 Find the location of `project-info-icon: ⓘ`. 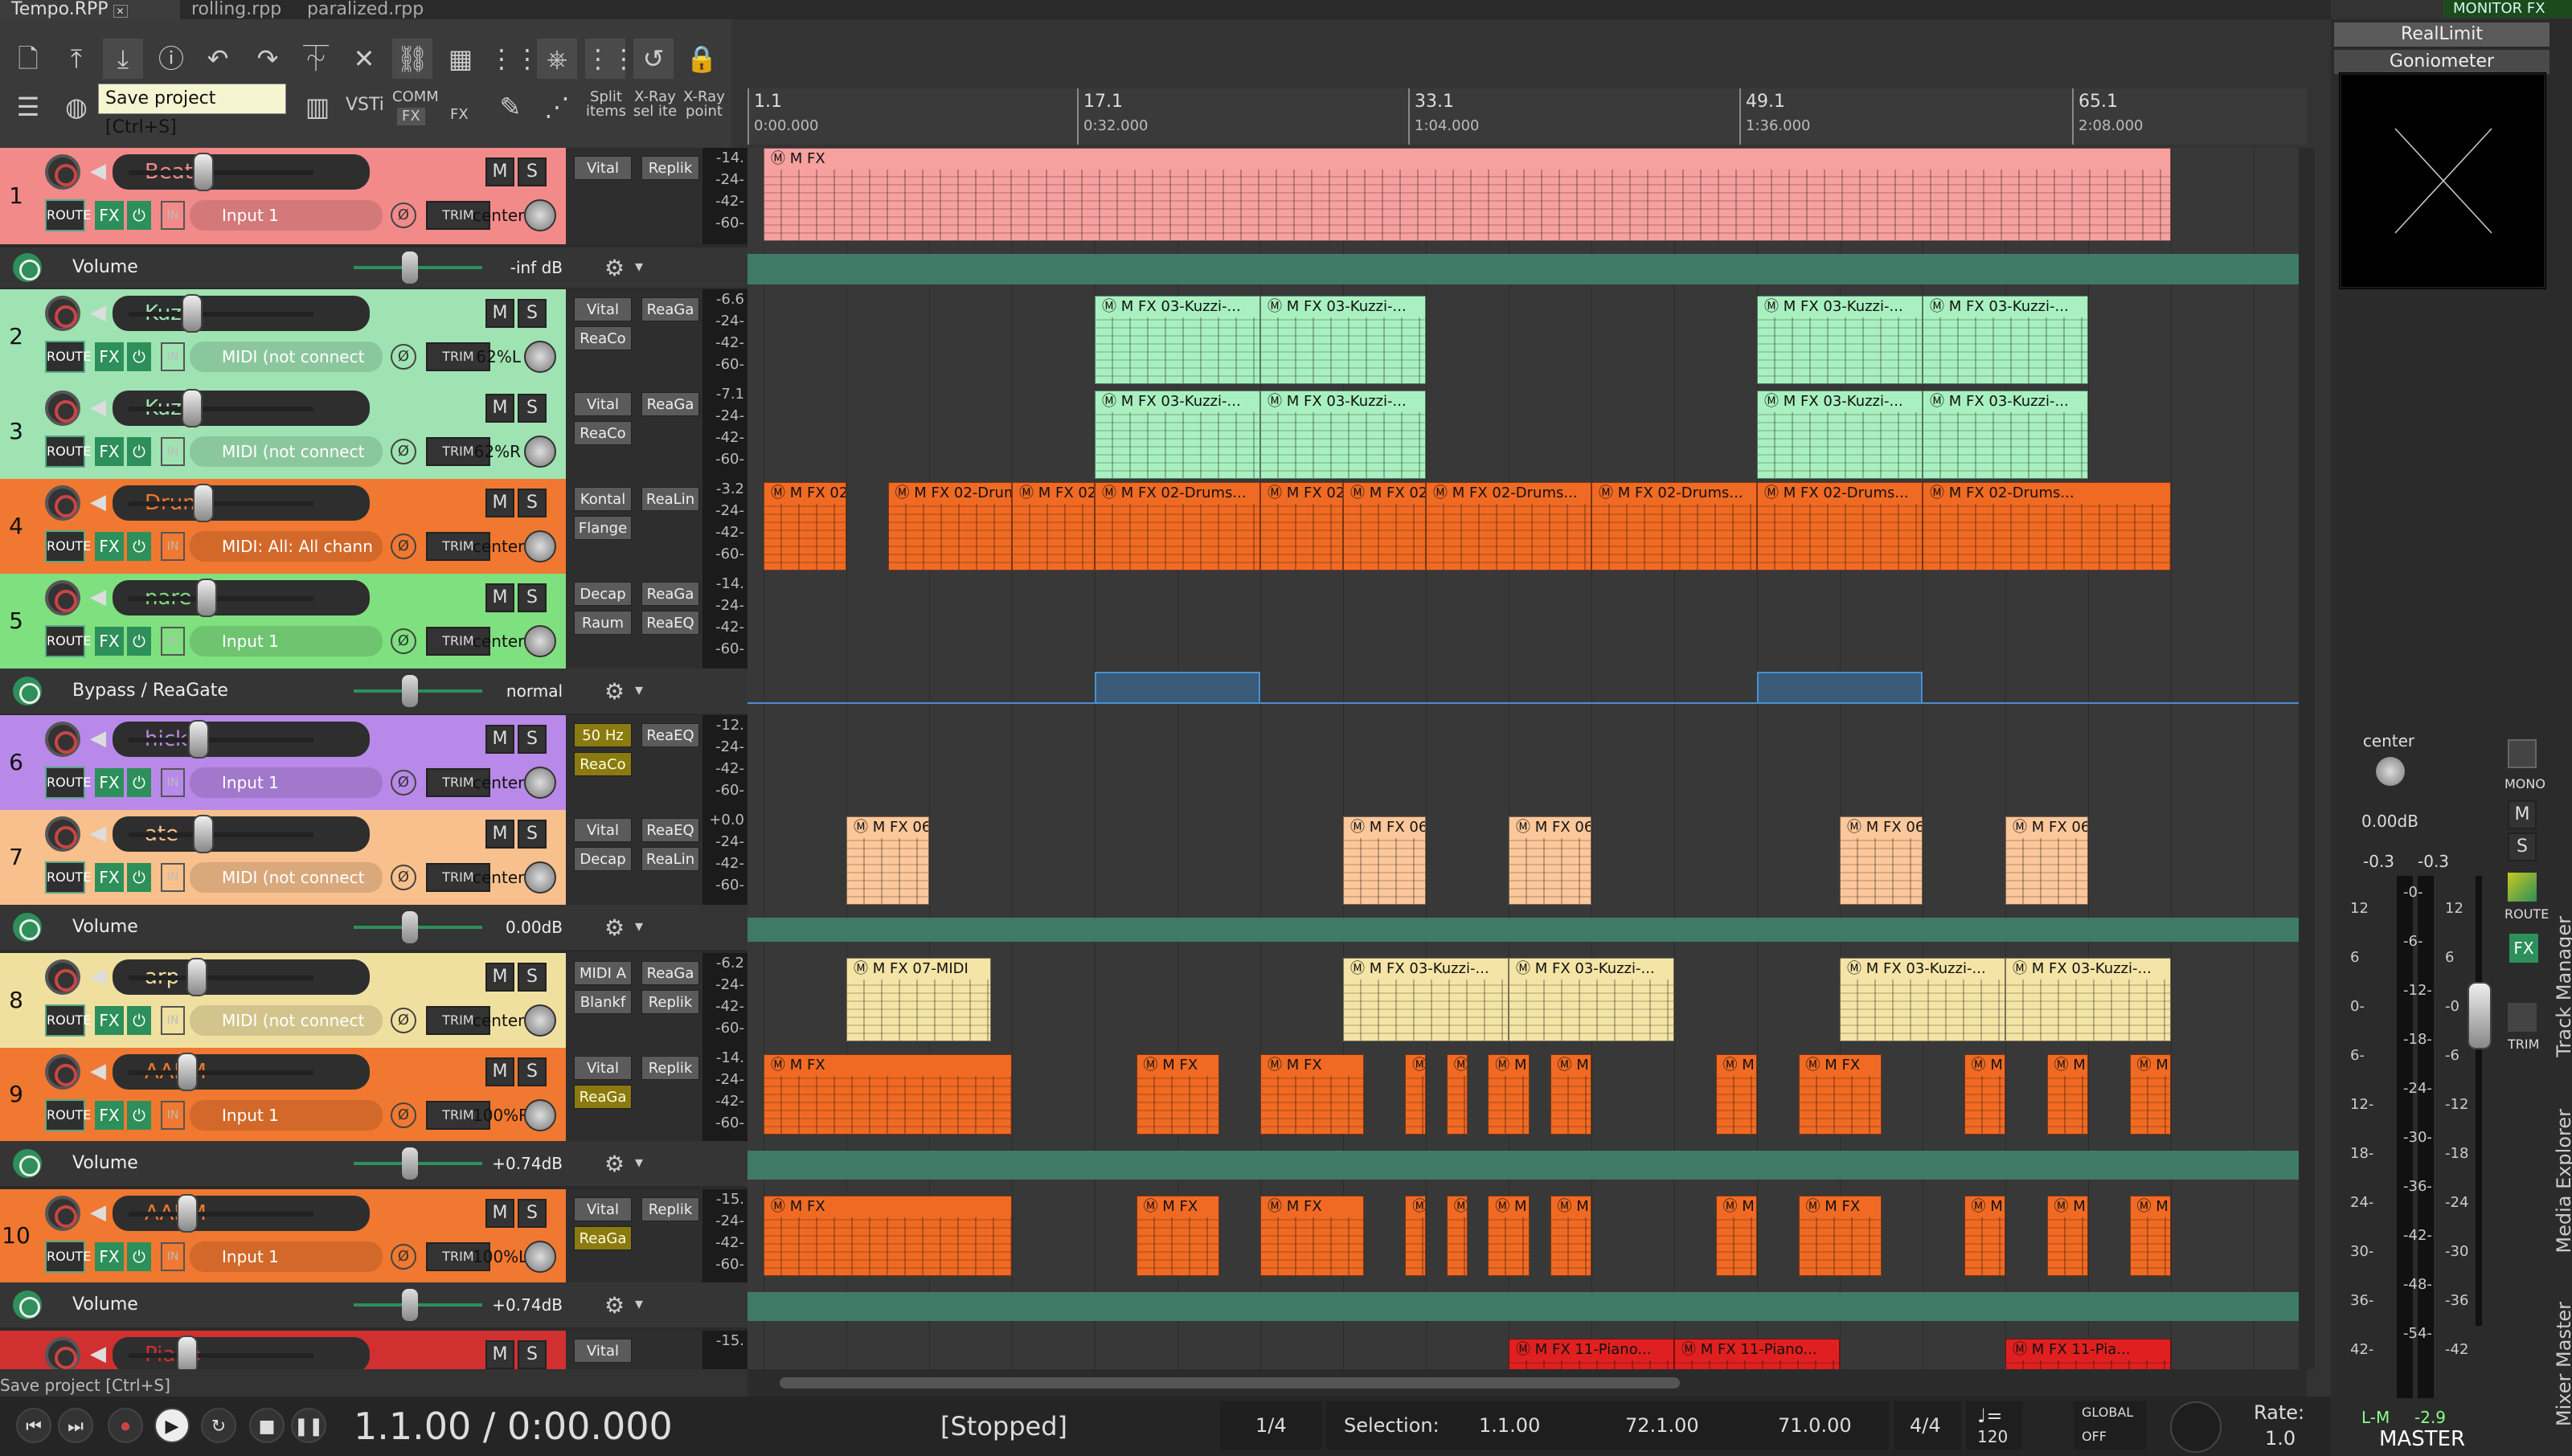

project-info-icon: ⓘ is located at coordinates (171, 59).